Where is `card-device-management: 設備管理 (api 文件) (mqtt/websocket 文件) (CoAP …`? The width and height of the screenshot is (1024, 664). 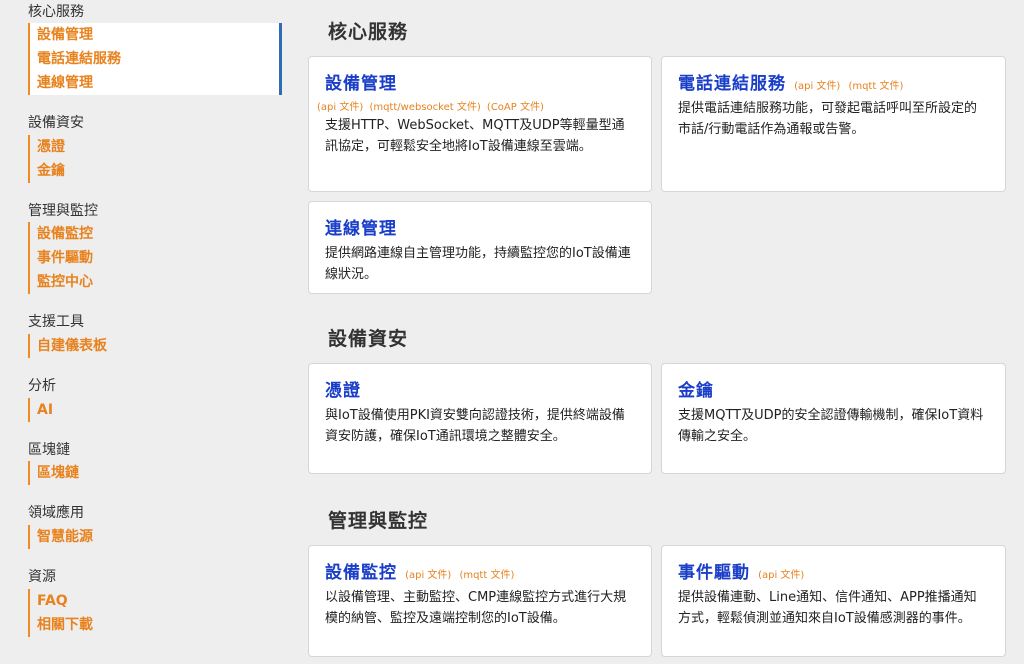
card-device-management: 設備管理 (api 文件) (mqtt/websocket 文件) (CoAP … is located at coordinates (480, 124).